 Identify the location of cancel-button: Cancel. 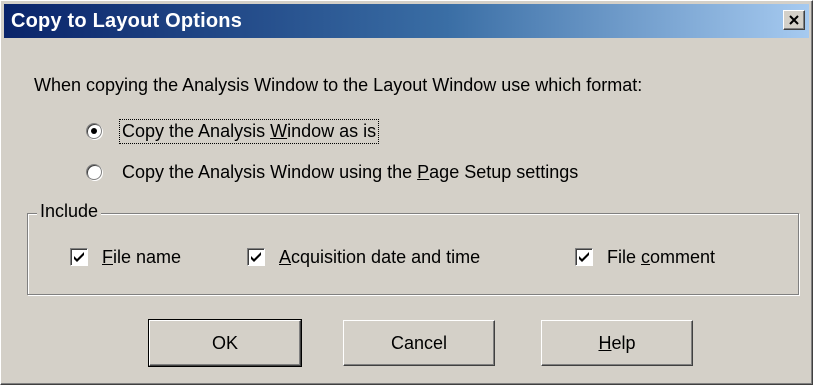
(419, 343).